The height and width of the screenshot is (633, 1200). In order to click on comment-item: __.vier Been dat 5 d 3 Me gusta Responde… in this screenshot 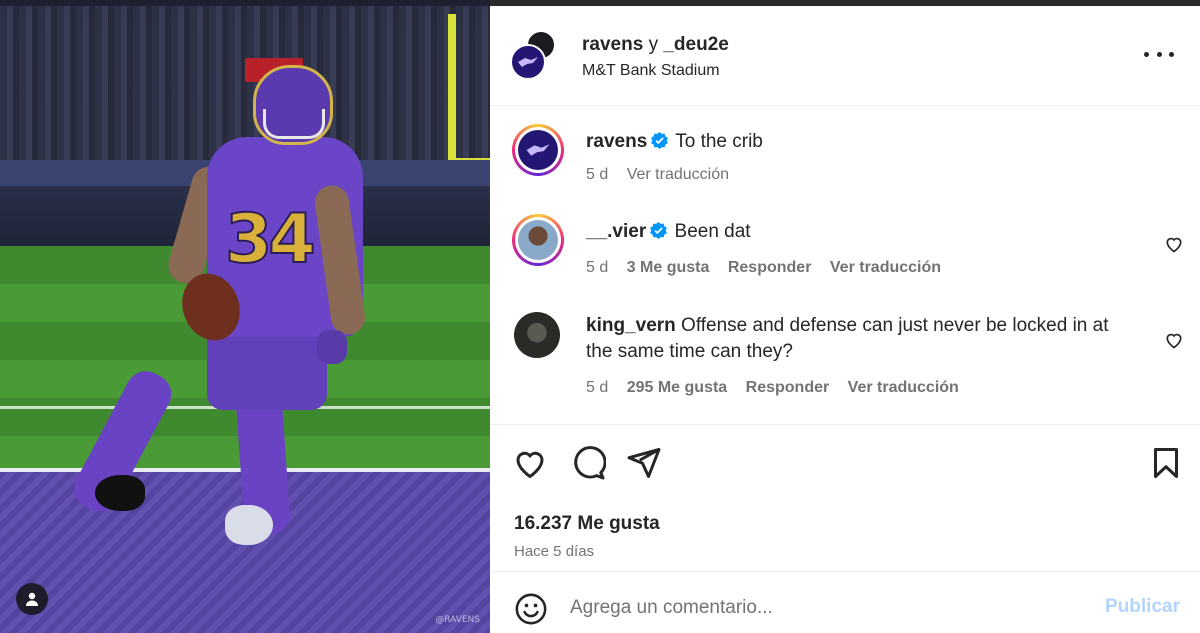, I will do `click(845, 254)`.